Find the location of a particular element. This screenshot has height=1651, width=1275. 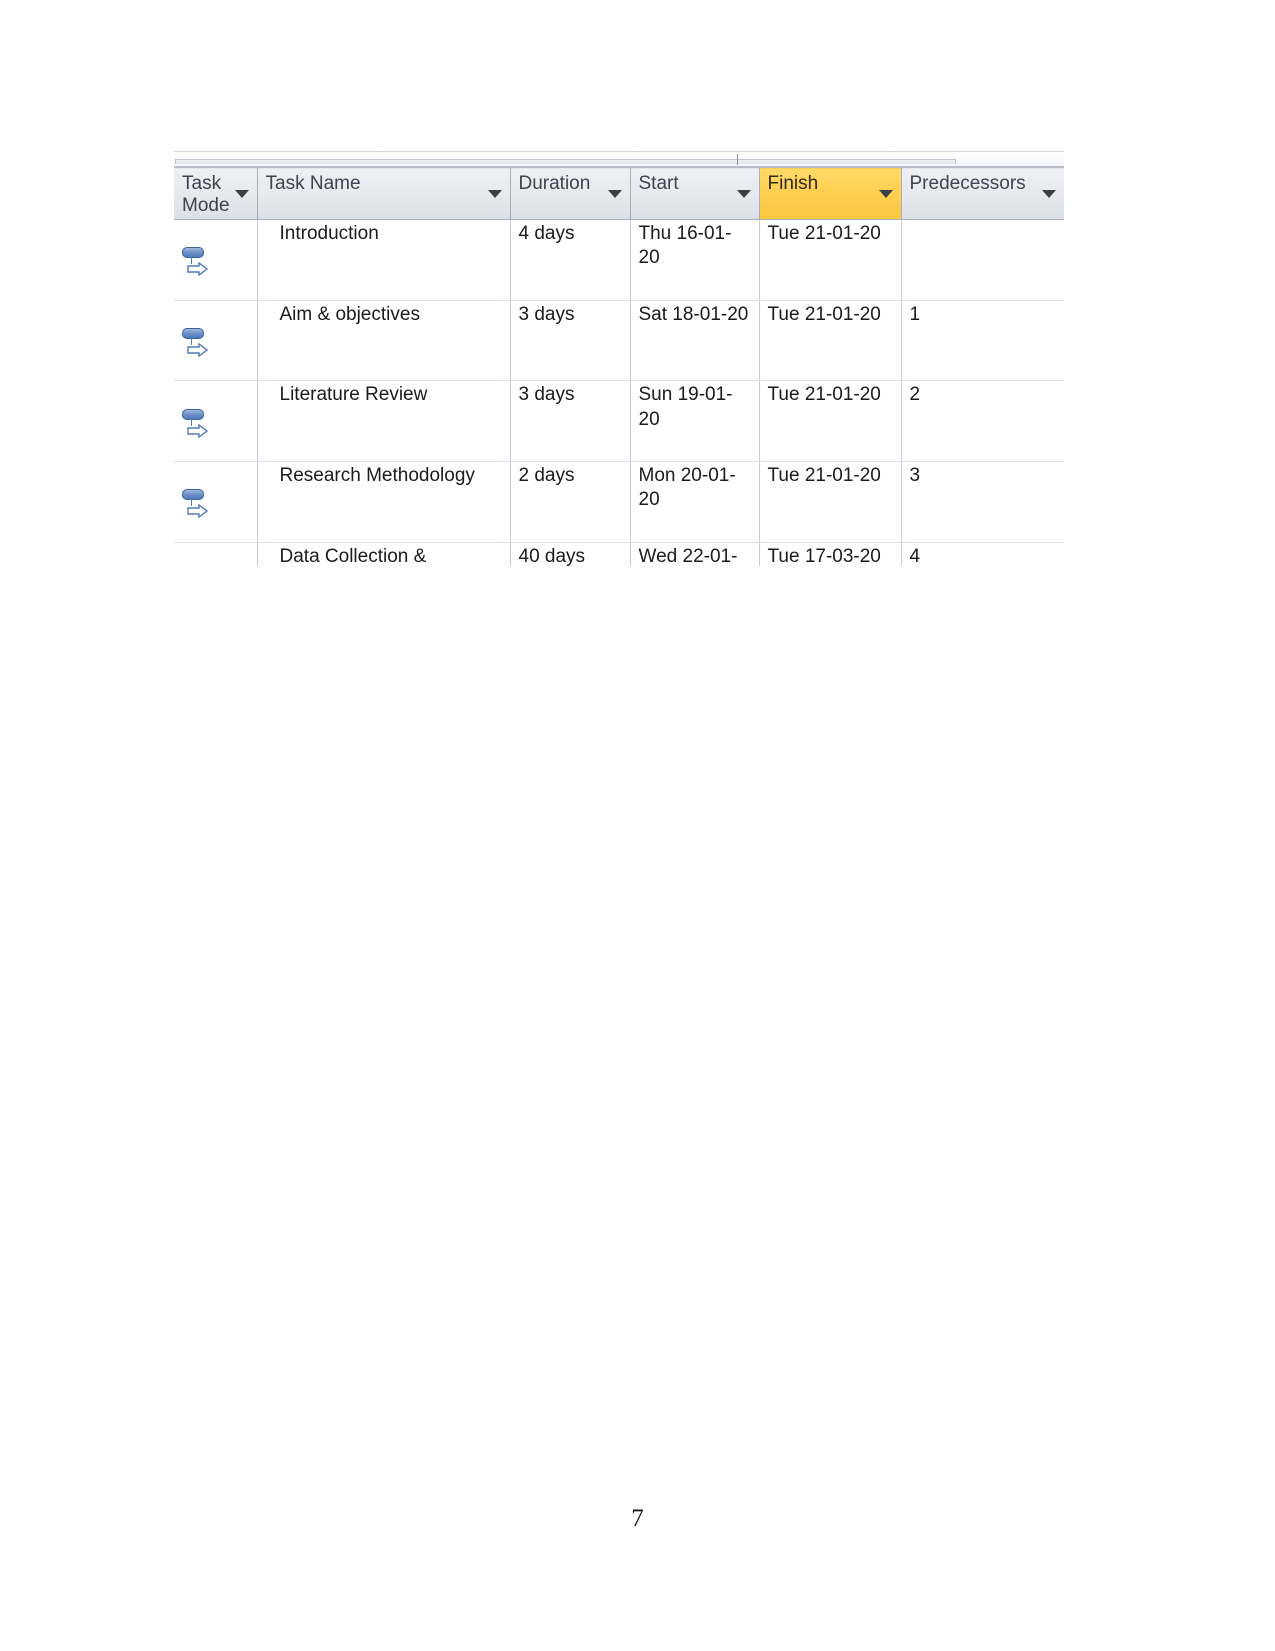

filter-dropdown-icon-duration is located at coordinates (614, 194).